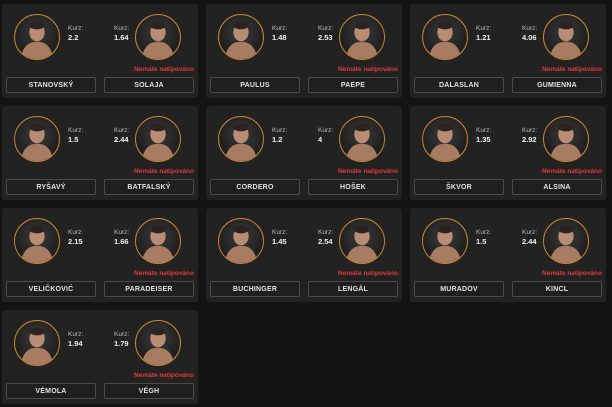 This screenshot has width=612, height=407. What do you see at coordinates (149, 391) in the screenshot?
I see `pick-right-fighter-button: VÉGH` at bounding box center [149, 391].